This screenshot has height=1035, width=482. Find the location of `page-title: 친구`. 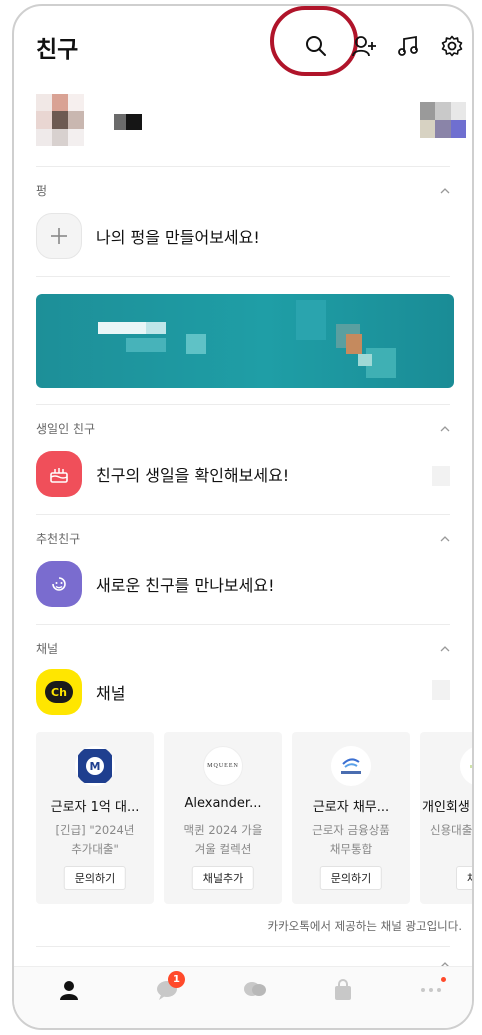

page-title: 친구 is located at coordinates (57, 50).